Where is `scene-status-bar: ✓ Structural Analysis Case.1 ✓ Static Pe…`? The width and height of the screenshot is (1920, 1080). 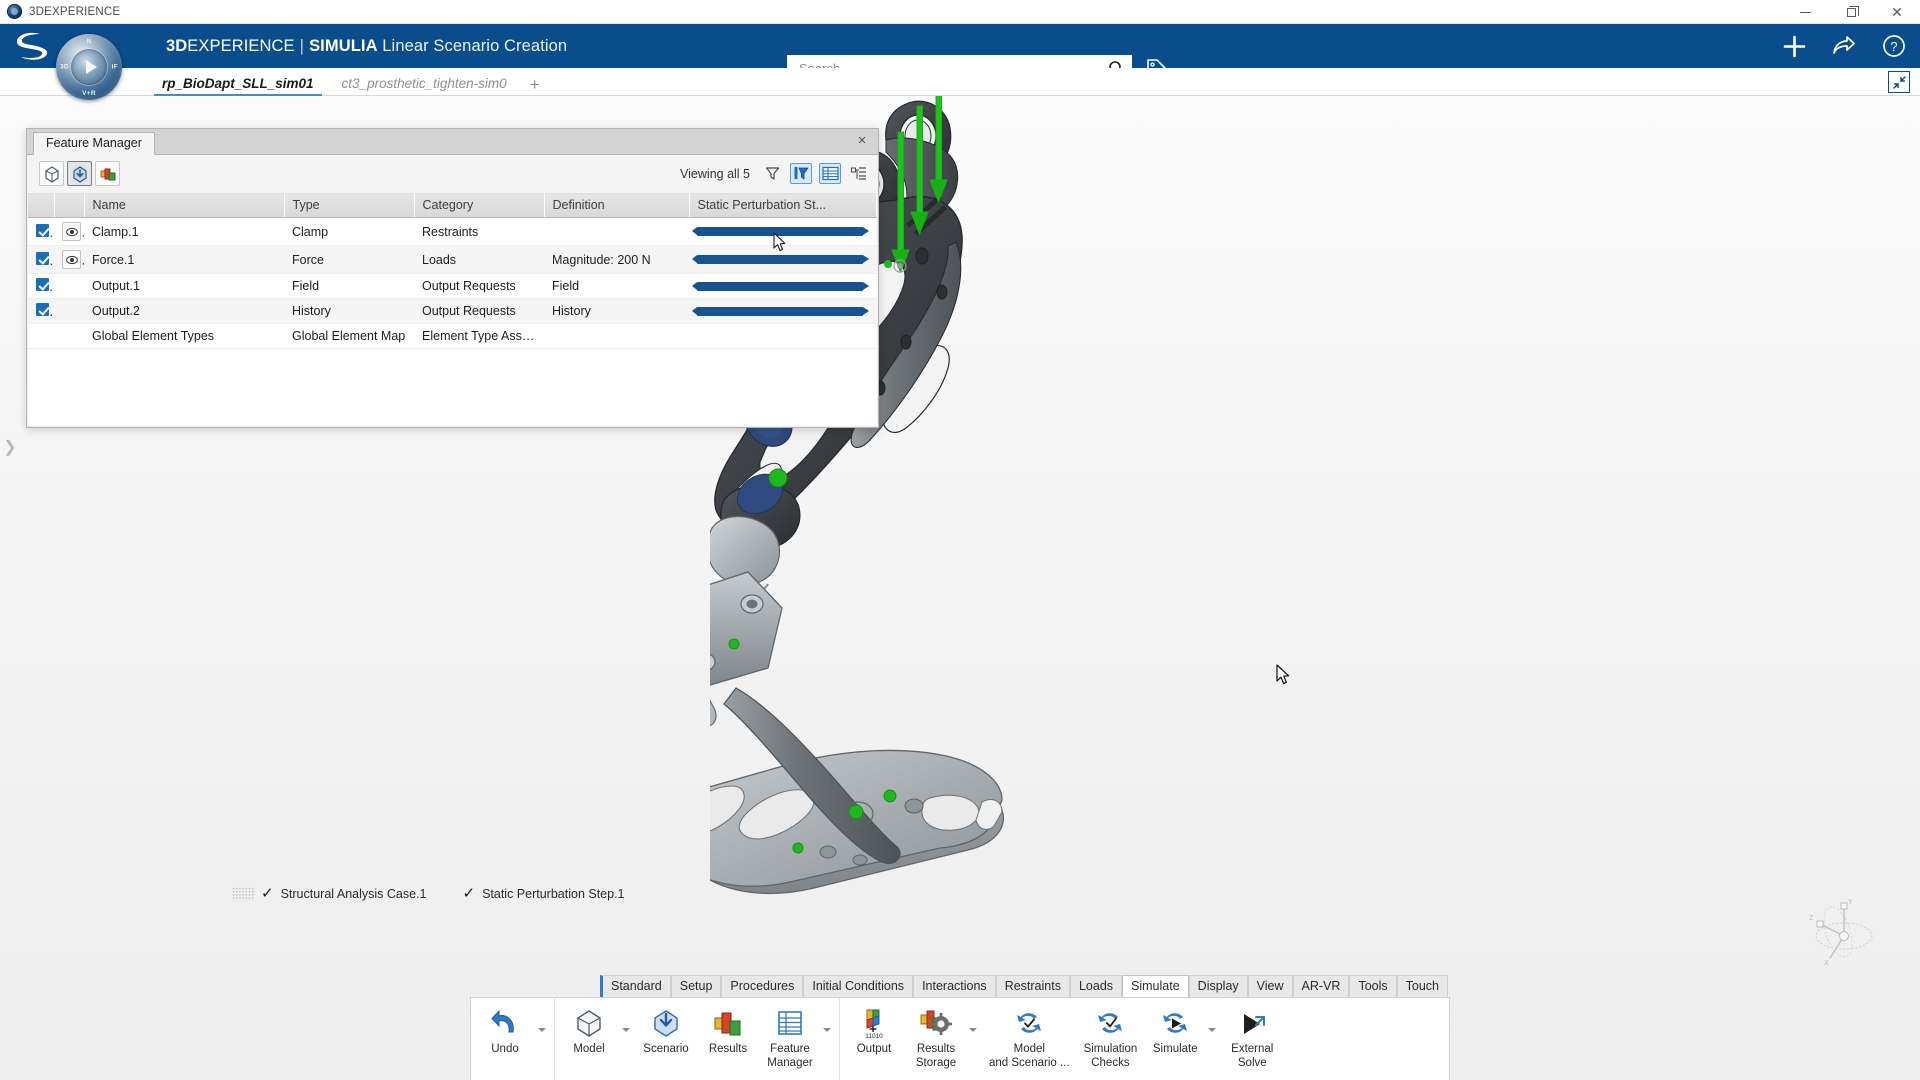
scene-status-bar: ✓ Structural Analysis Case.1 ✓ Static Pe… is located at coordinates (428, 893).